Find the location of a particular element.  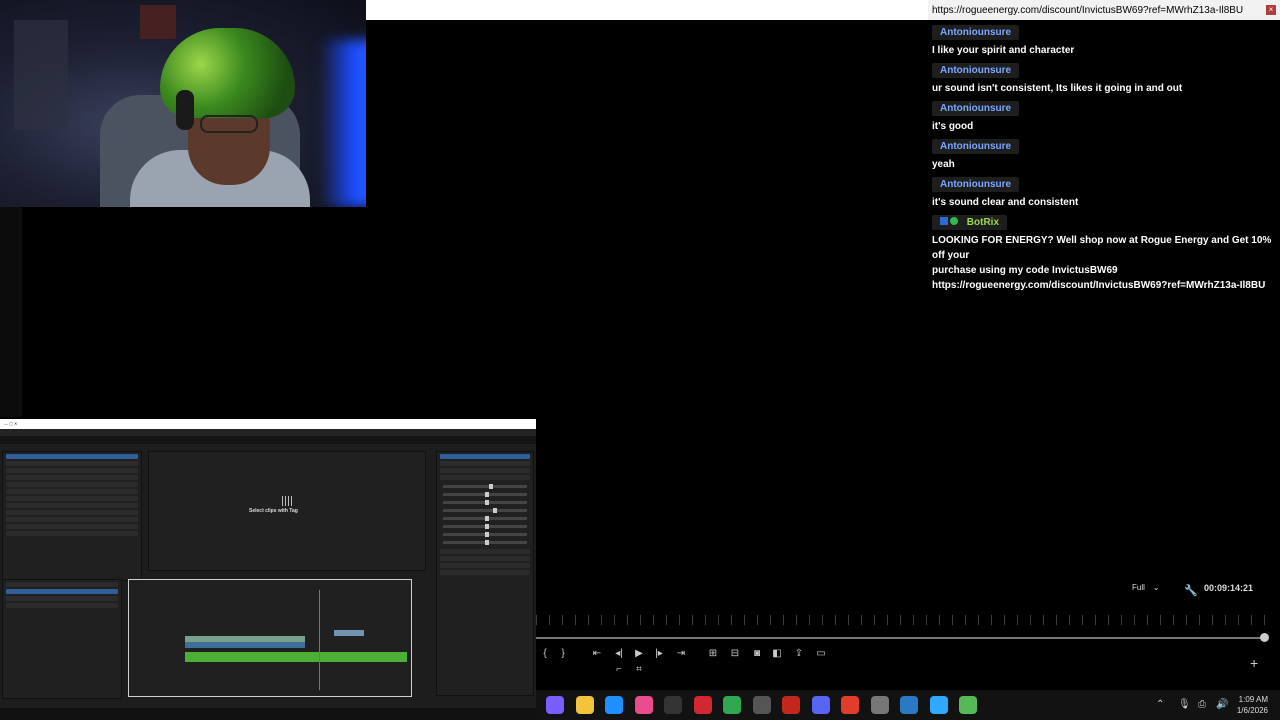

select-clips-text: Select clips with Tag is located at coordinates (273, 511).